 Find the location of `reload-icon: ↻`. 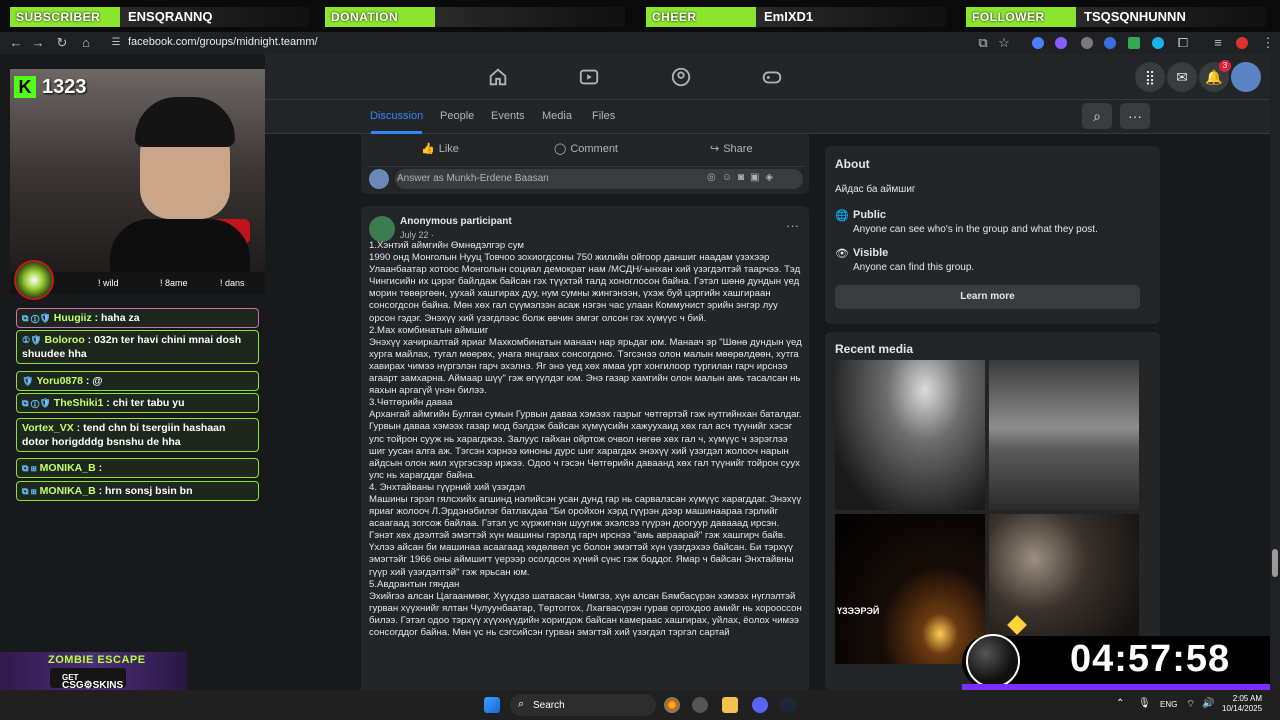

reload-icon: ↻ is located at coordinates (62, 43).